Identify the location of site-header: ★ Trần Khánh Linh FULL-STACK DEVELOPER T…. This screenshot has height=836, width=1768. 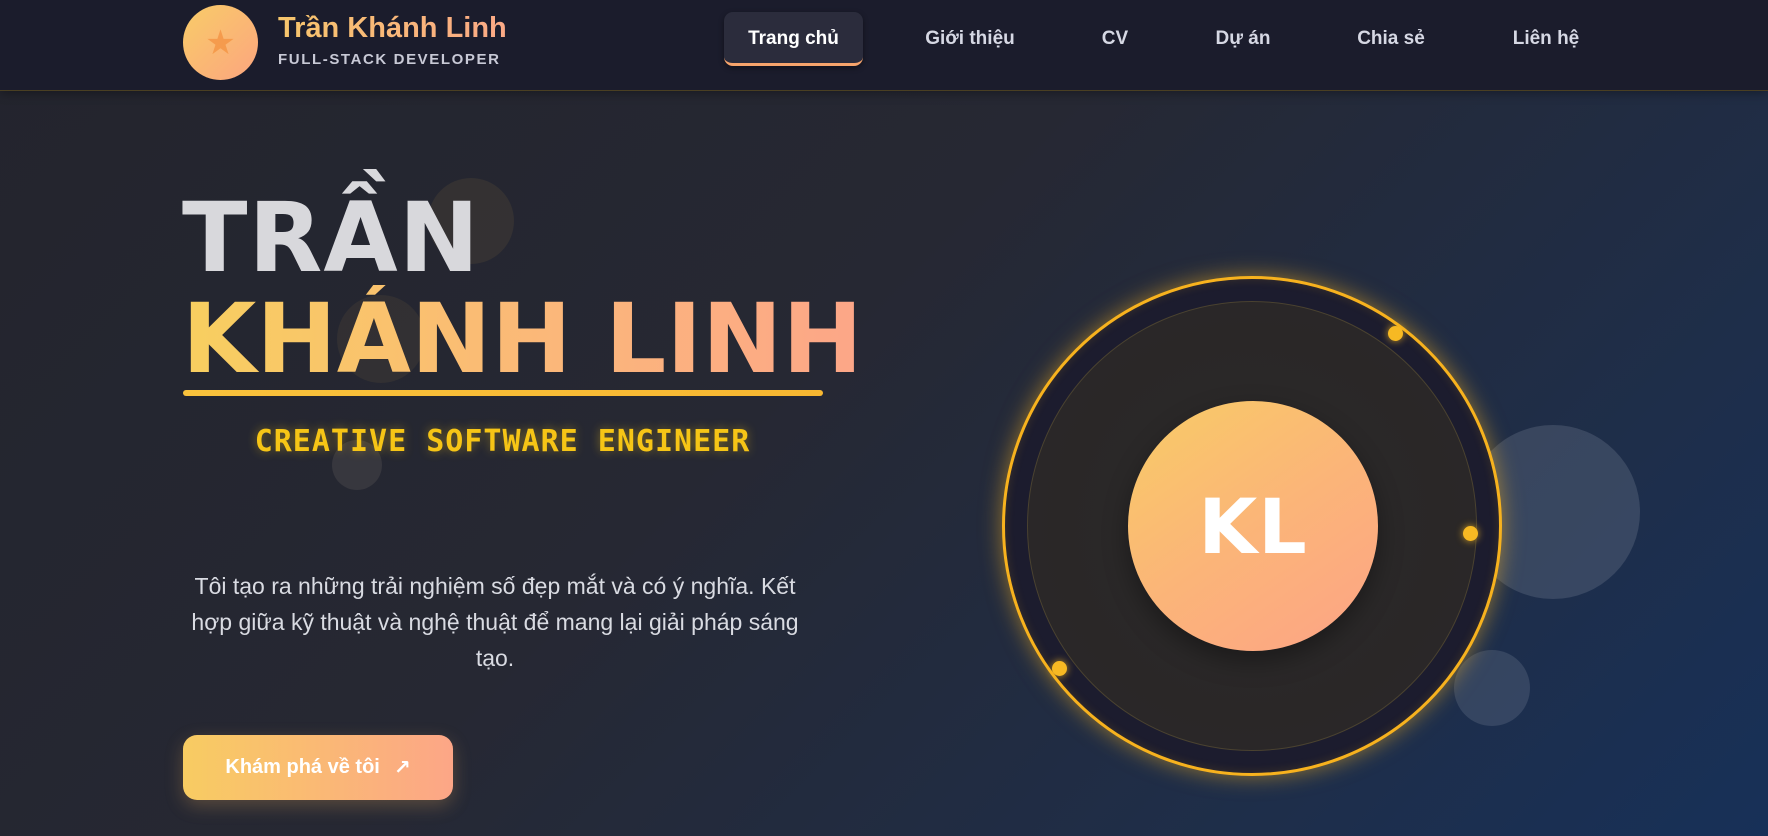
(884, 45).